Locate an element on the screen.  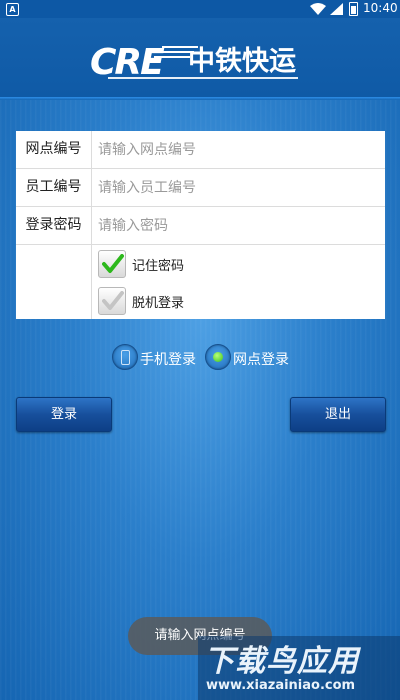
password-label: 登录密码 is located at coordinates (54, 225).